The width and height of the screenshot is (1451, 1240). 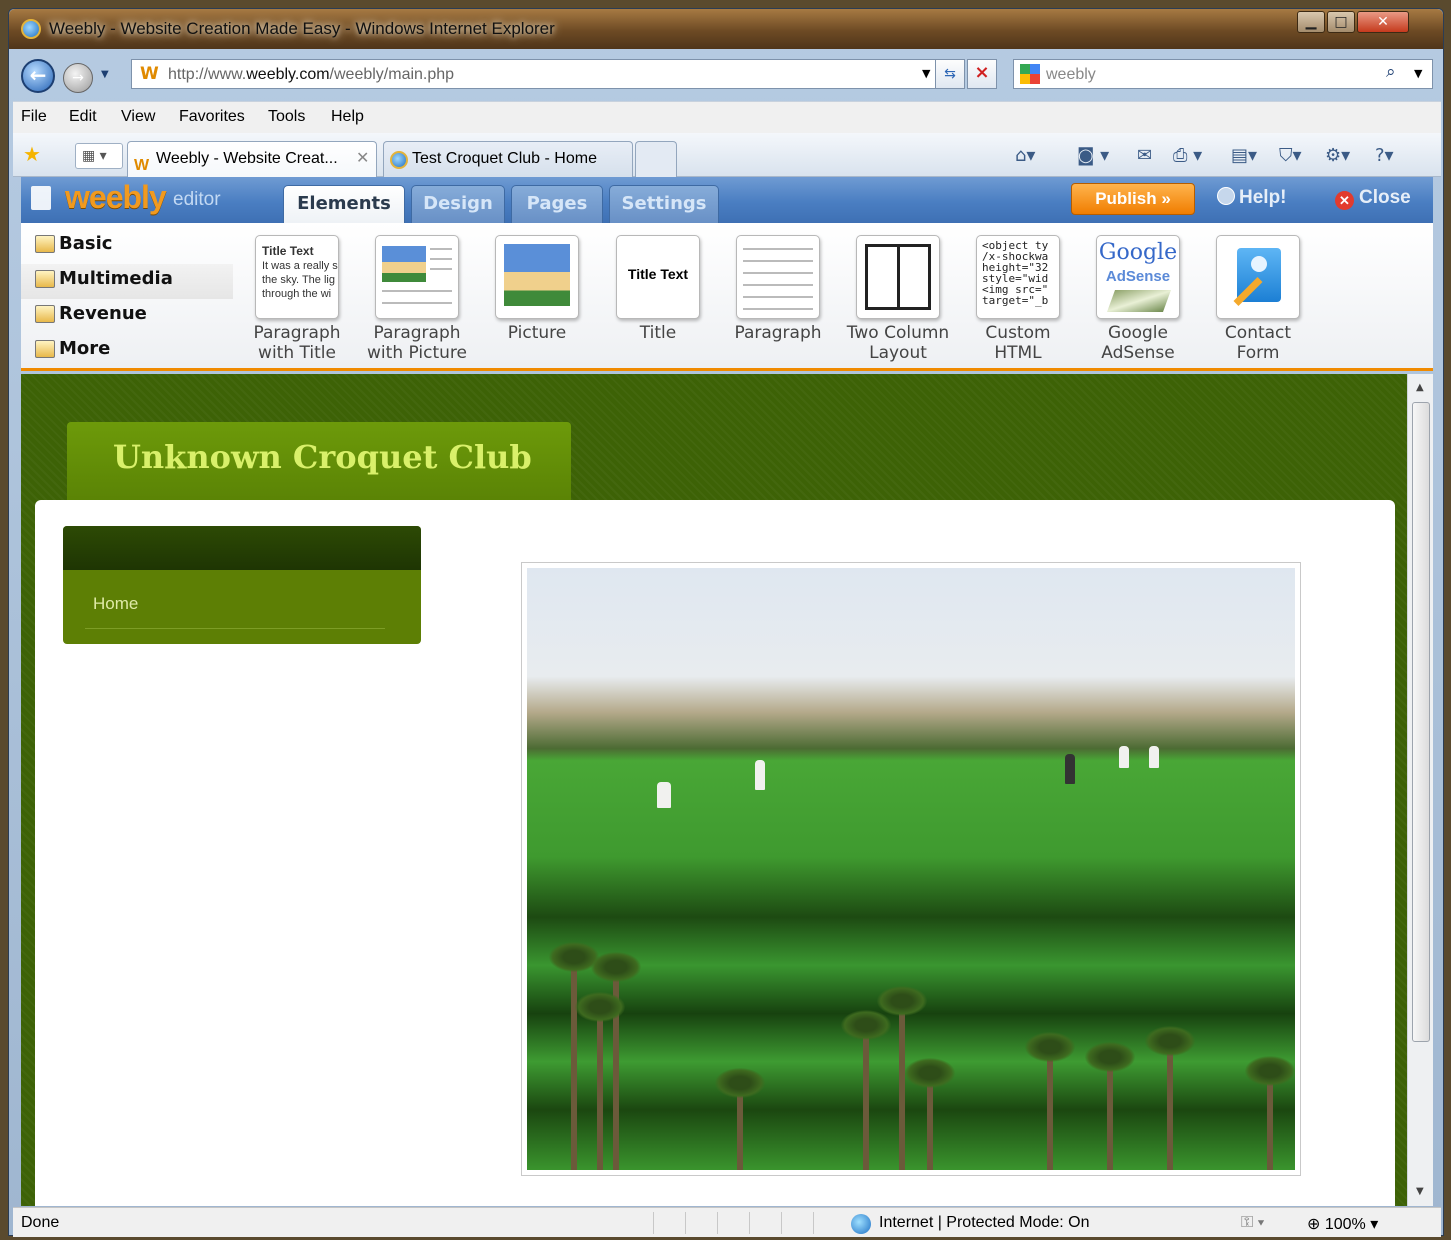 I want to click on address-url: http://www.weebly.com/weebly/main.php, so click(x=311, y=75).